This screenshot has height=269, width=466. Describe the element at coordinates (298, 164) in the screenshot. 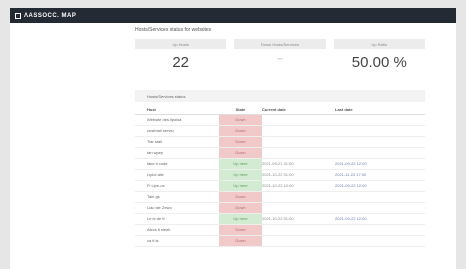

I see `current-date-cell: 2021-09-21 01:00` at that location.